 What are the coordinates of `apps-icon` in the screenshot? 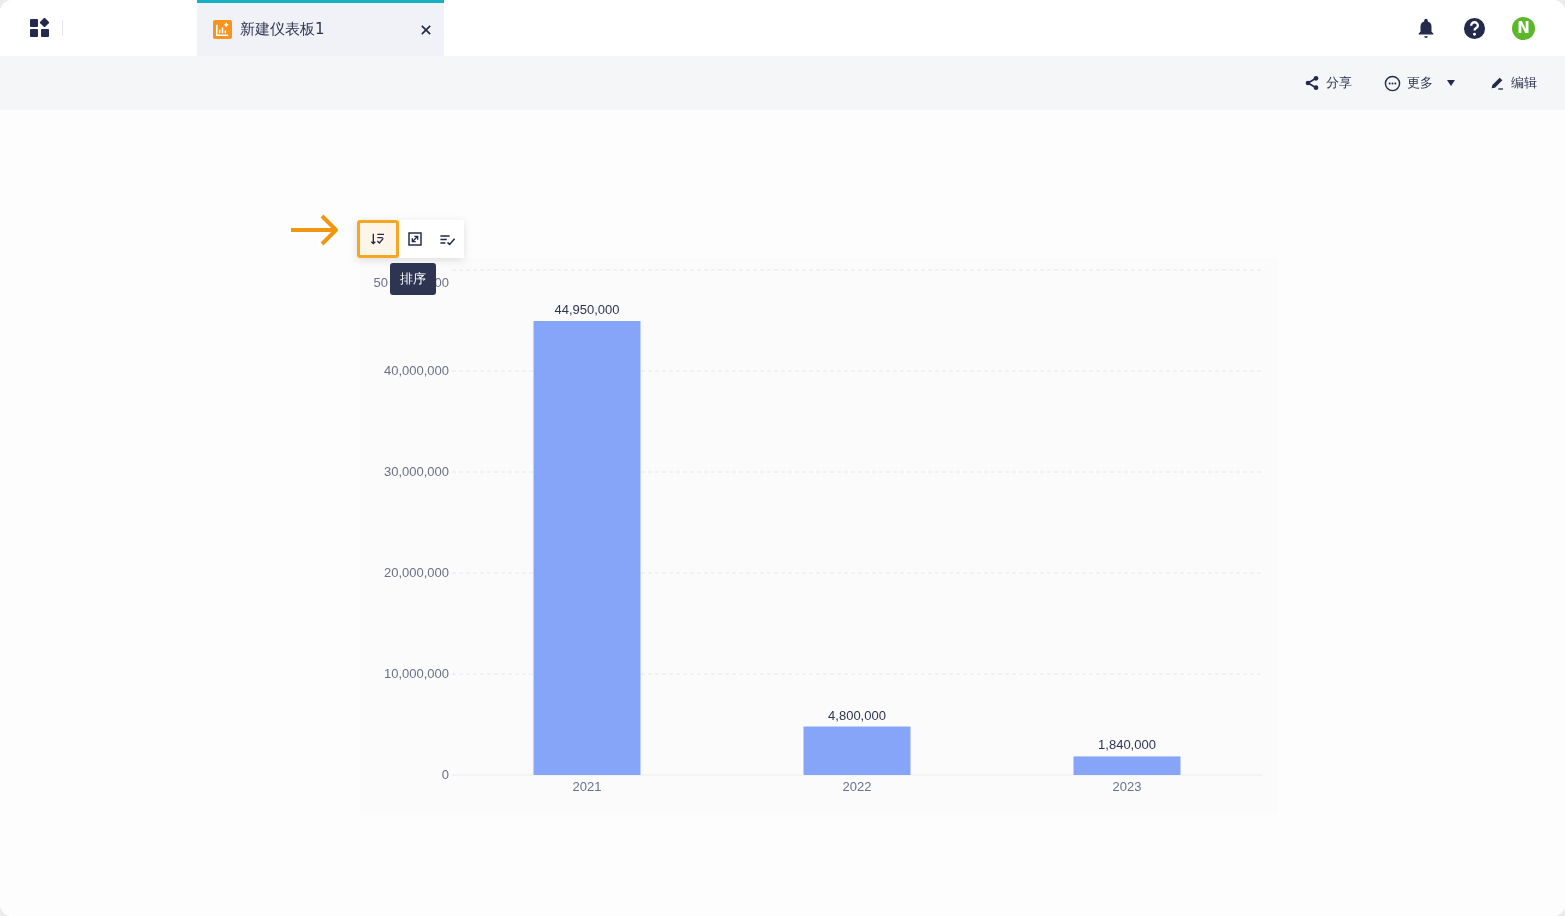 It's located at (40, 28).